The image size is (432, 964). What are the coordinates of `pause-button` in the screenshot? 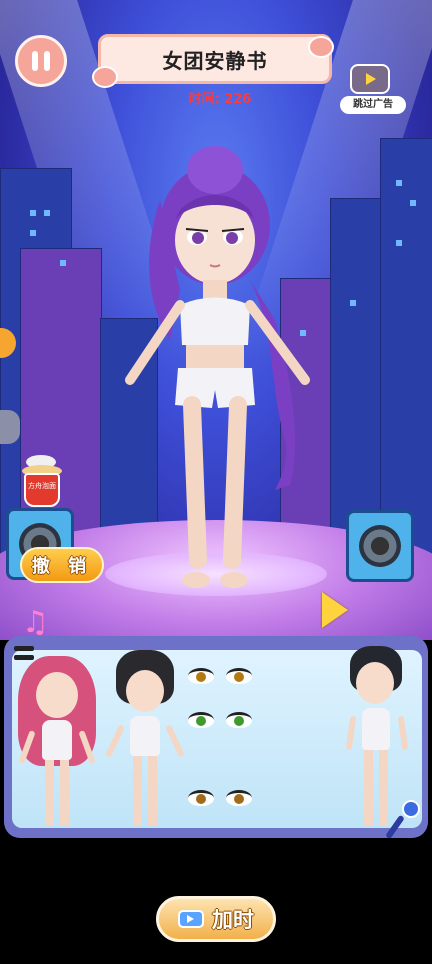 It's located at (41, 61).